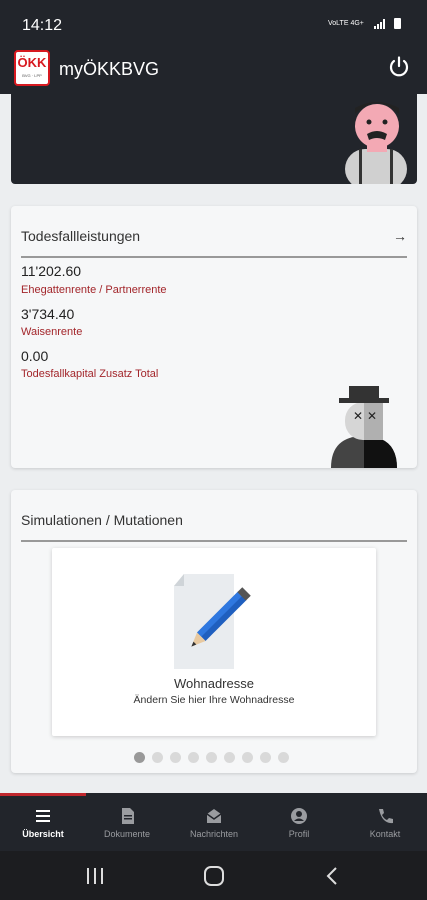 The height and width of the screenshot is (900, 427). Describe the element at coordinates (397, 23) in the screenshot. I see `battery-icon` at that location.